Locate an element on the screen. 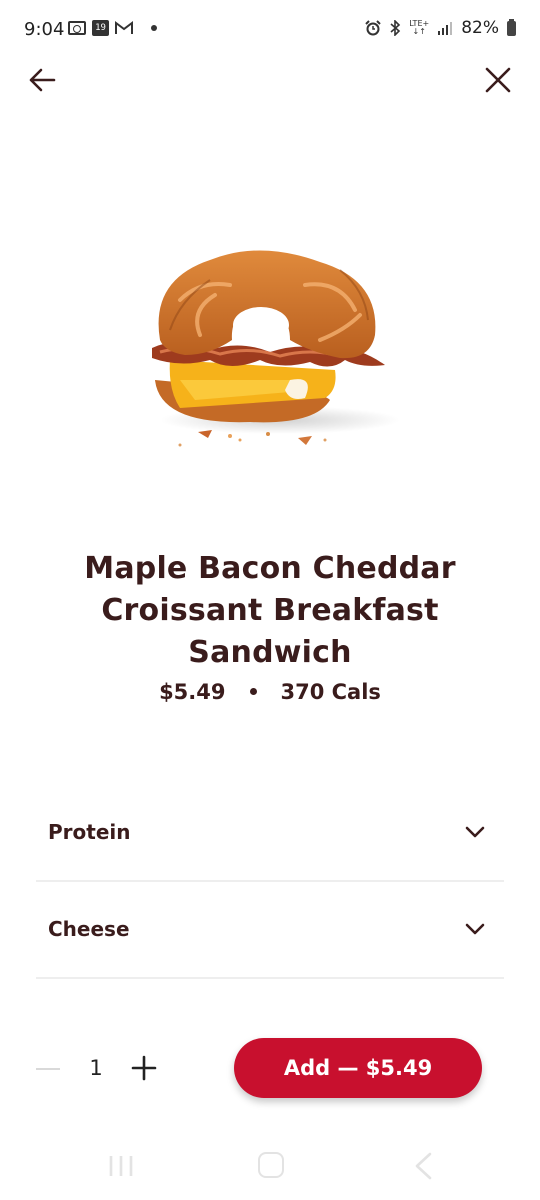 This screenshot has width=540, height=1200. lte-icon: LTE+ ↓↑ is located at coordinates (419, 27).